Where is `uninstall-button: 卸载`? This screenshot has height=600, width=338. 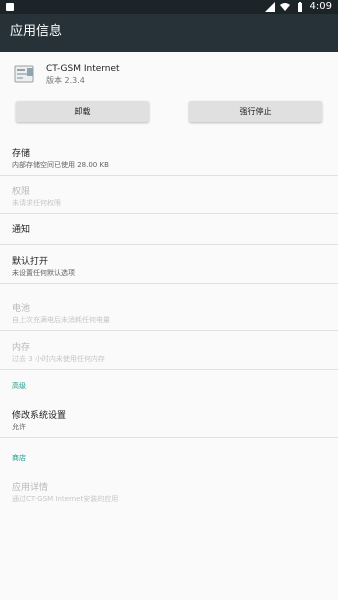
uninstall-button: 卸载 is located at coordinates (82, 111).